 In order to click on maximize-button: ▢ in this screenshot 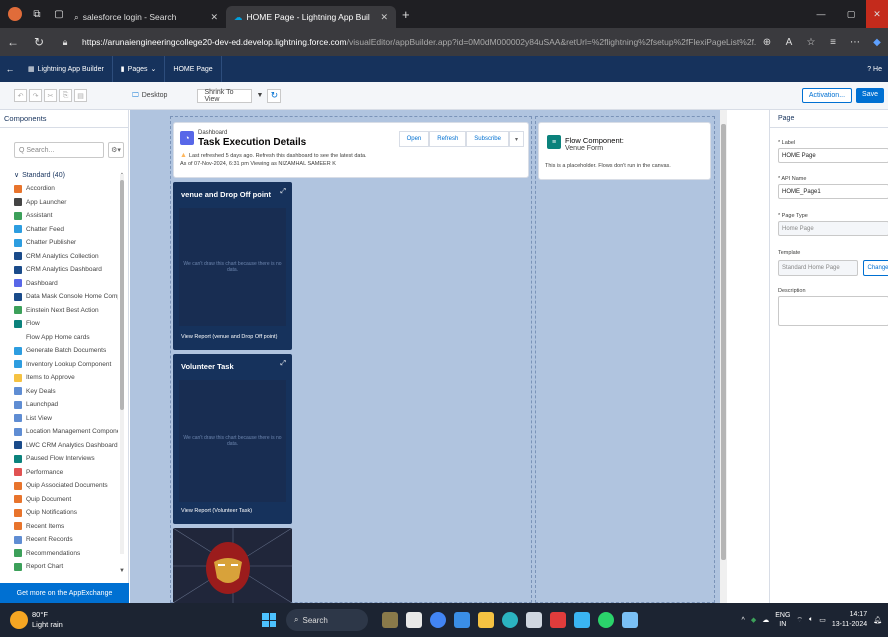, I will do `click(851, 14)`.